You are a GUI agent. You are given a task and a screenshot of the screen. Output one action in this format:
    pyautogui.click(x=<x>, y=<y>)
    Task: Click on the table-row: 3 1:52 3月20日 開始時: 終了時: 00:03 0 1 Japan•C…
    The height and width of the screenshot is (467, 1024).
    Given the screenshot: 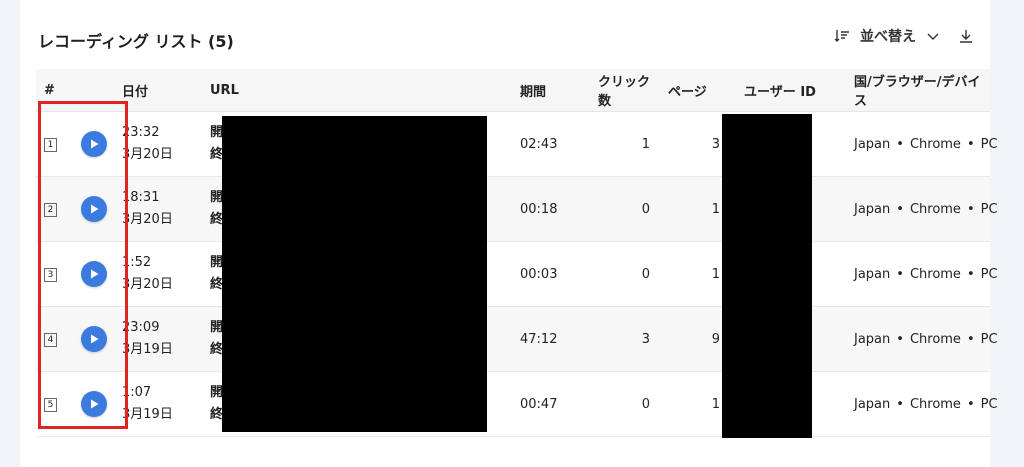 What is the action you would take?
    pyautogui.click(x=517, y=274)
    